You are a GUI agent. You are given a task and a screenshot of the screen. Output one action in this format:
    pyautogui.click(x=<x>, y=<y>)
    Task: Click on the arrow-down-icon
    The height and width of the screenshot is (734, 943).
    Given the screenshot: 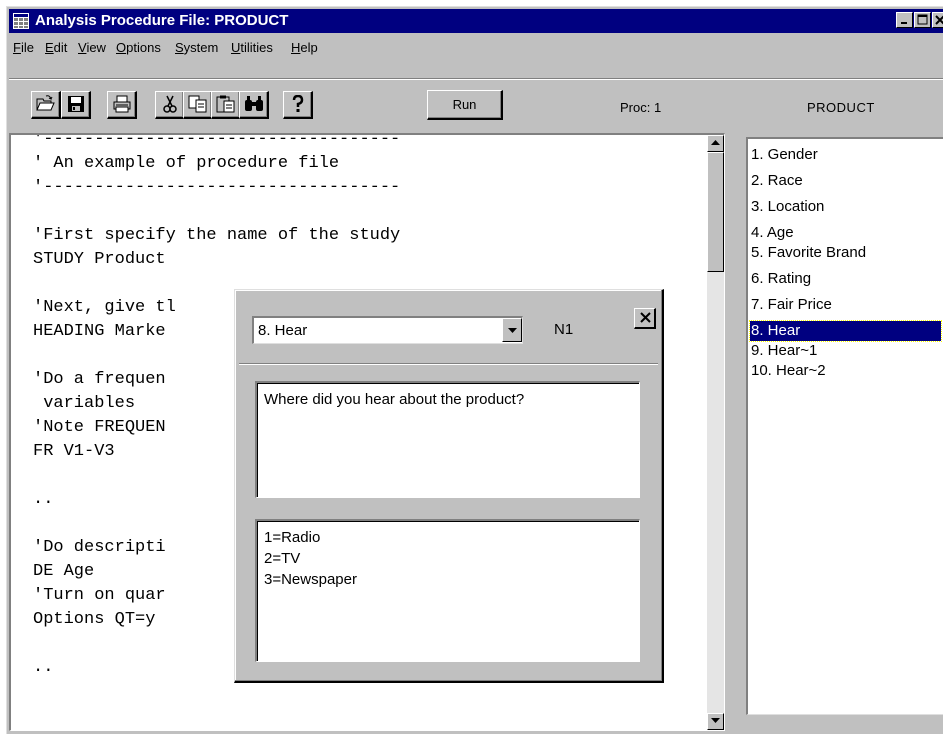 What is the action you would take?
    pyautogui.click(x=715, y=720)
    